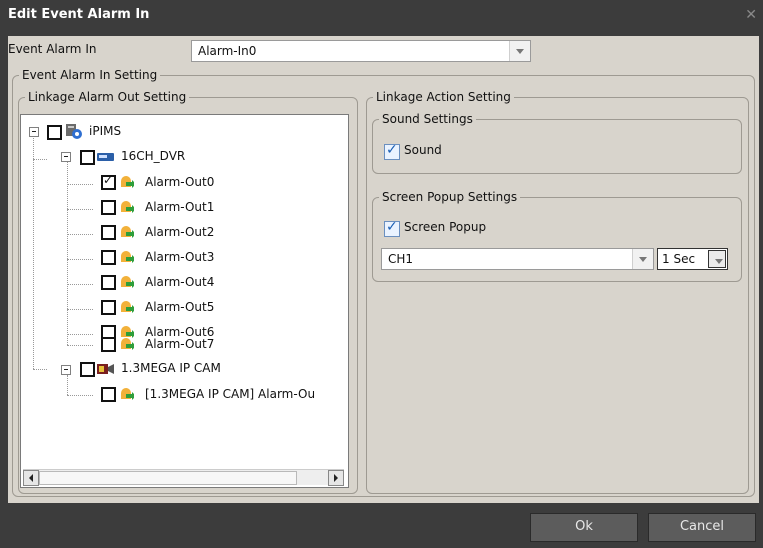 The height and width of the screenshot is (548, 763). What do you see at coordinates (105, 157) in the screenshot?
I see `dvr-icon` at bounding box center [105, 157].